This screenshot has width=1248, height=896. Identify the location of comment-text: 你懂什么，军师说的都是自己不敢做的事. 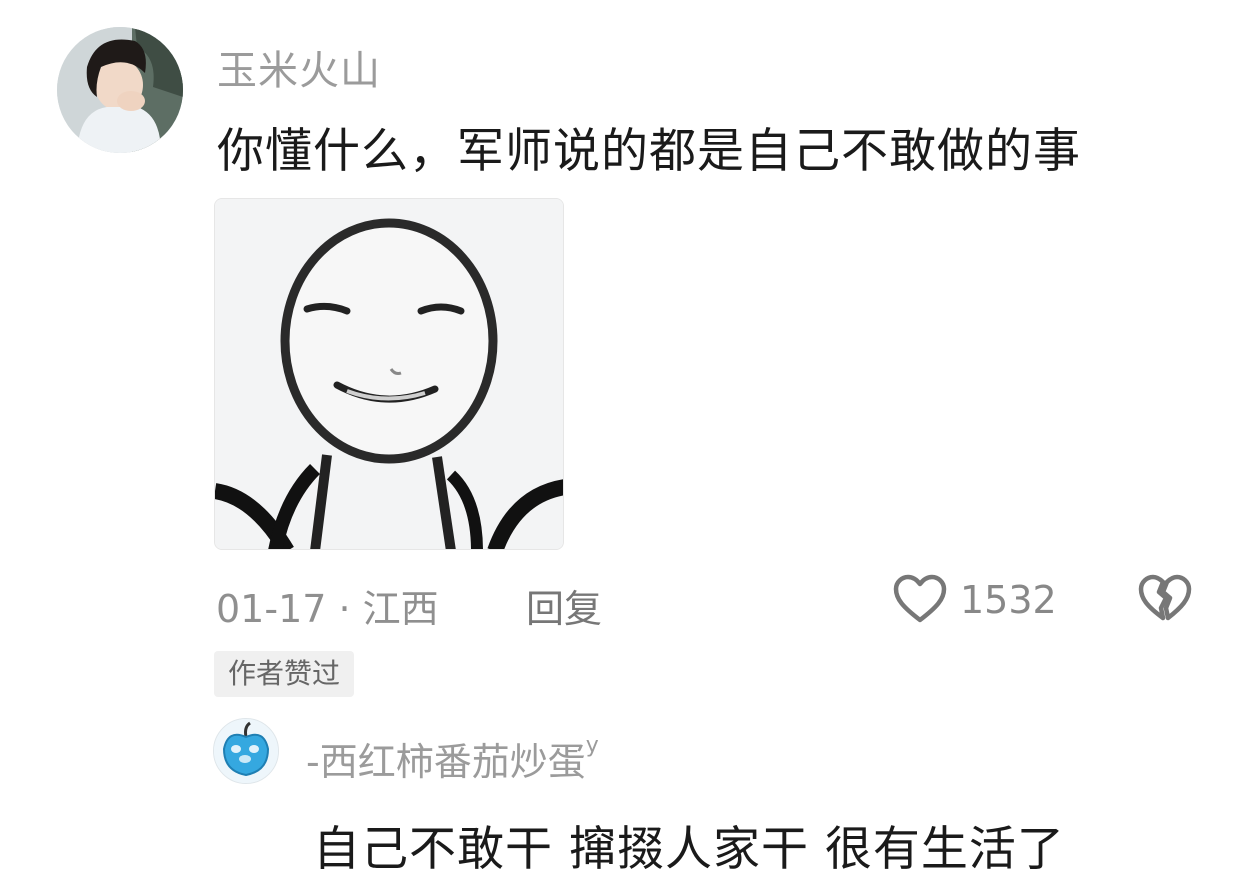
(649, 151).